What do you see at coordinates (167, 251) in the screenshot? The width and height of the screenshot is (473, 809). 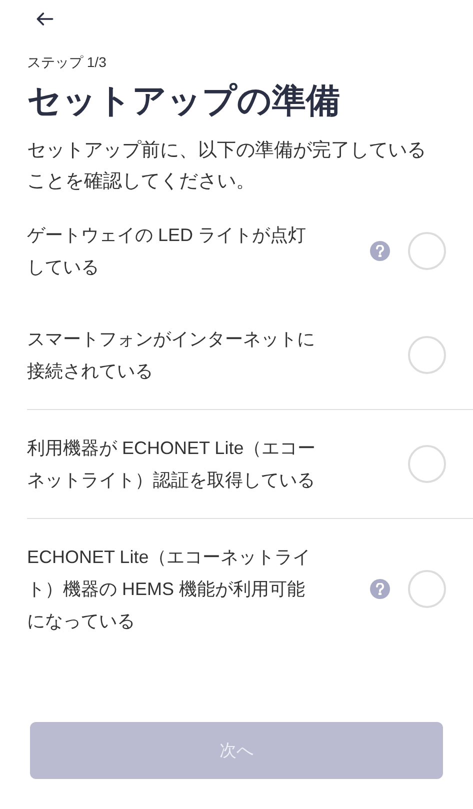 I see `checklist-label: ゲートウェイの LED ライトが点灯している` at bounding box center [167, 251].